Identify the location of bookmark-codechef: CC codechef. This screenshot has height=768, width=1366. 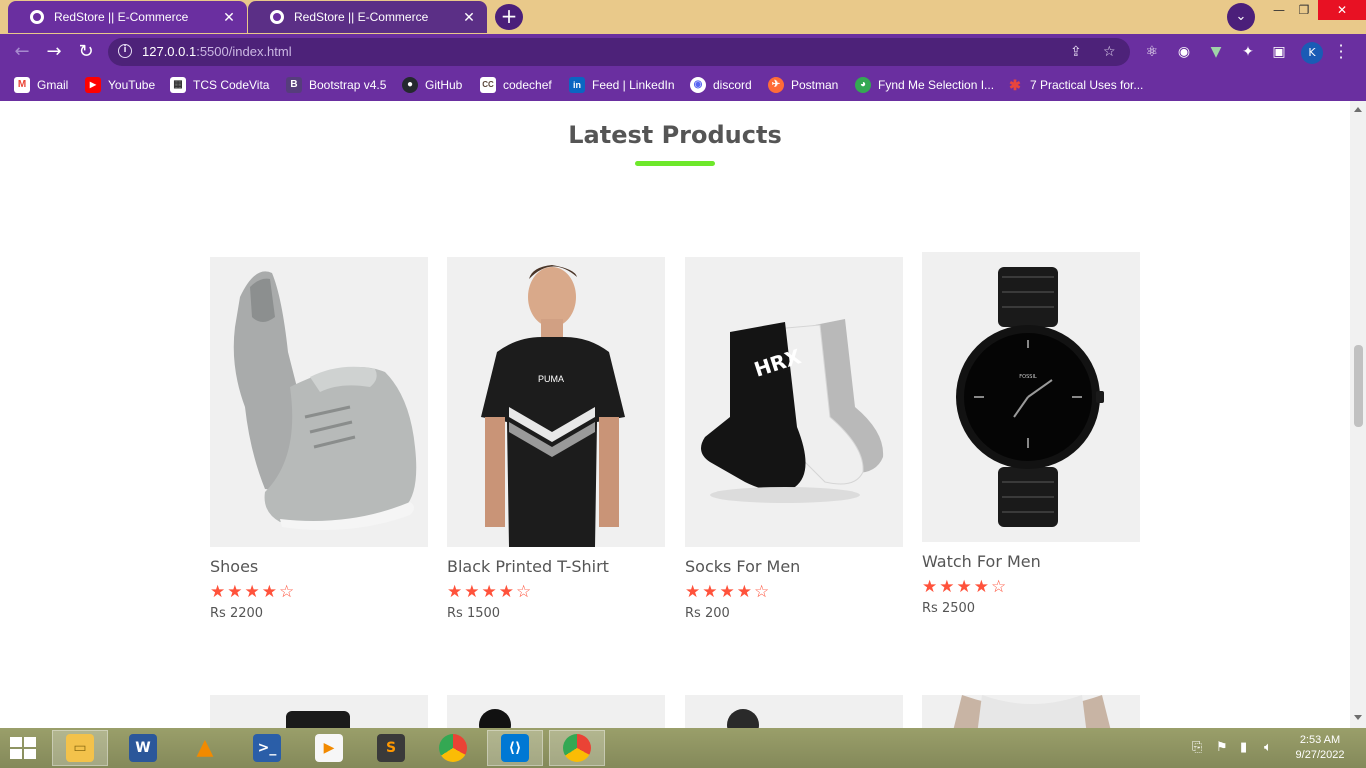
(516, 85).